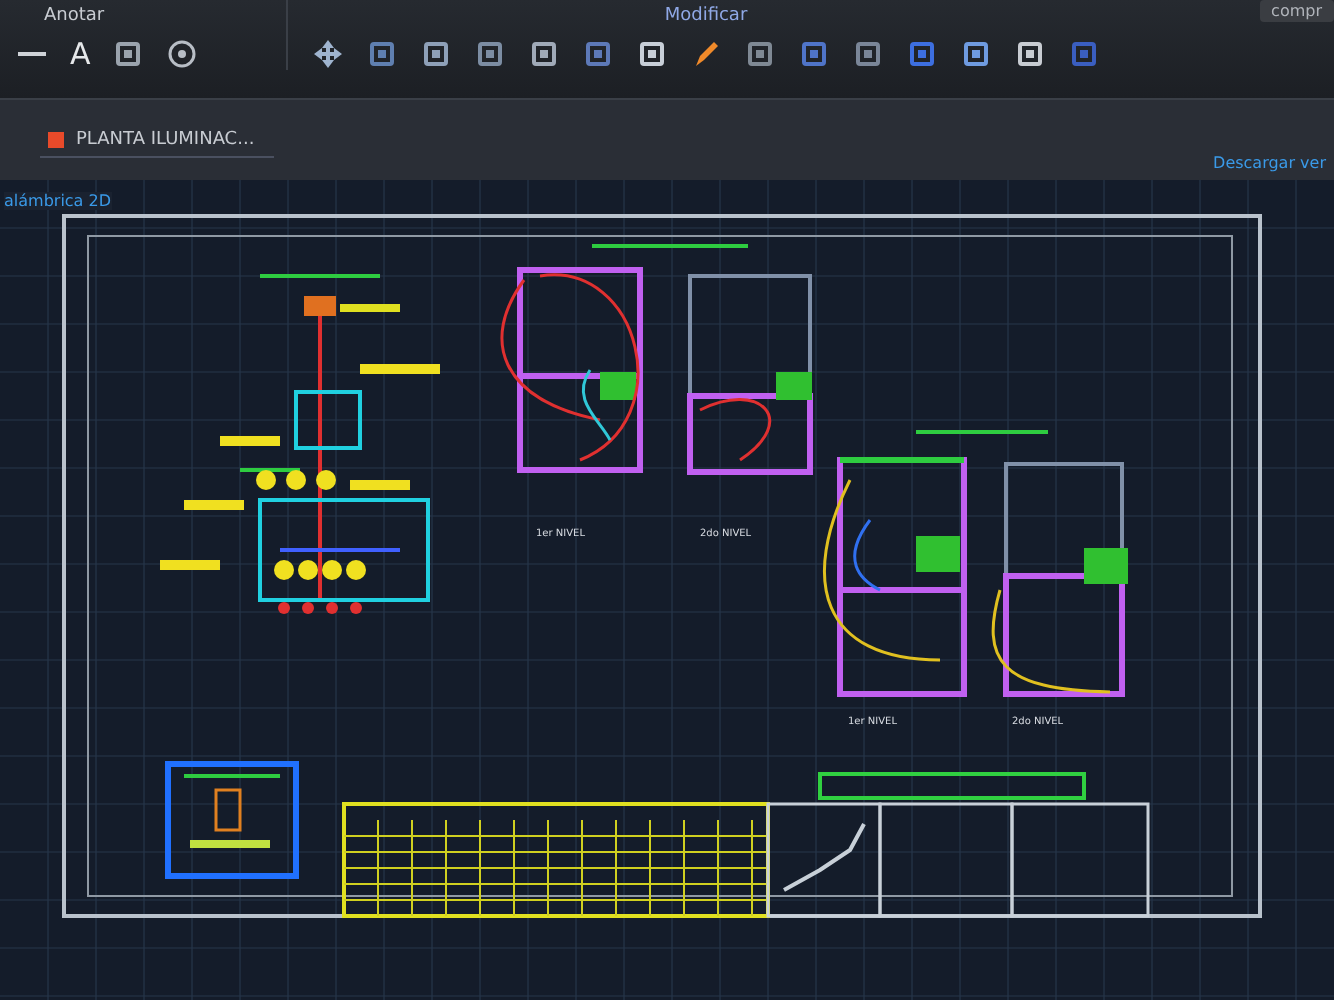 This screenshot has width=1334, height=1000. Describe the element at coordinates (1269, 163) in the screenshot. I see `download-link: Descargar ver` at that location.